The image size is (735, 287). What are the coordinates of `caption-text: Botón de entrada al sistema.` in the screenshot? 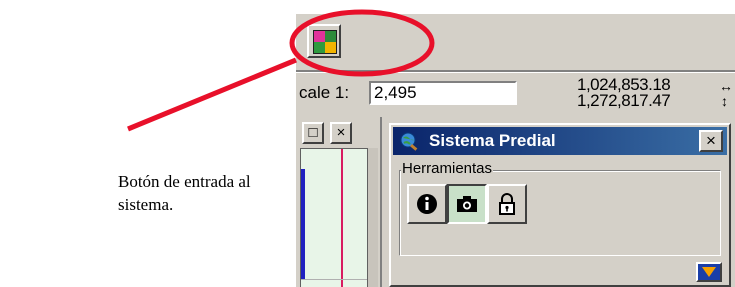 It's located at (203, 193).